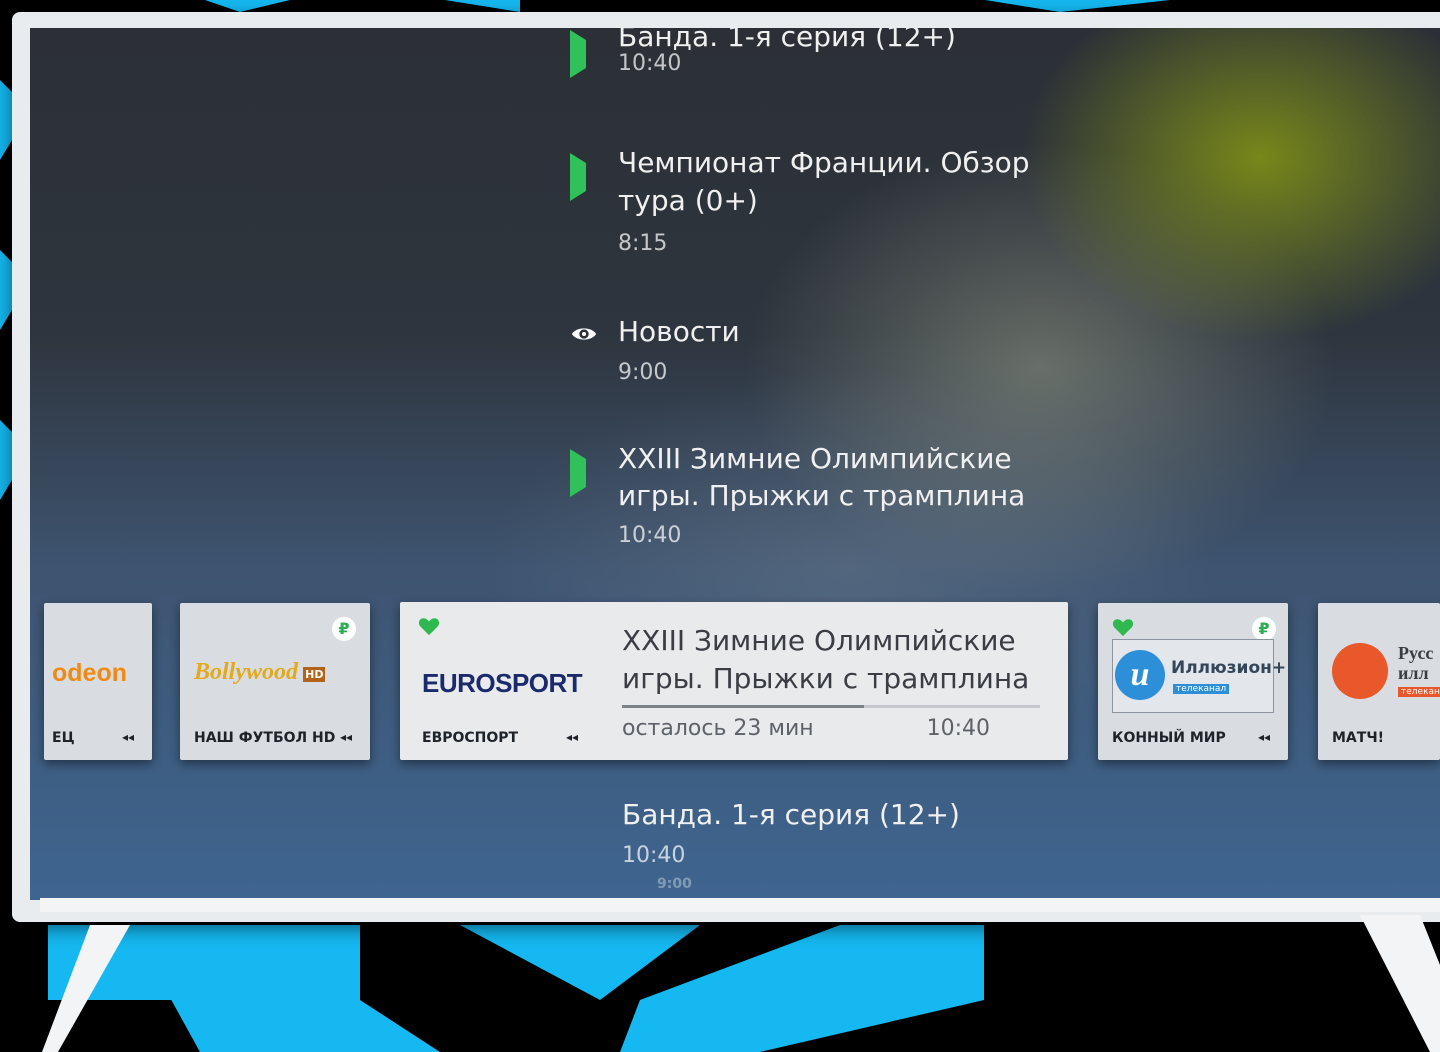 The image size is (1440, 1052). I want to click on epg-item-title-line2: игры. Прыжки с трамплина, so click(822, 495).